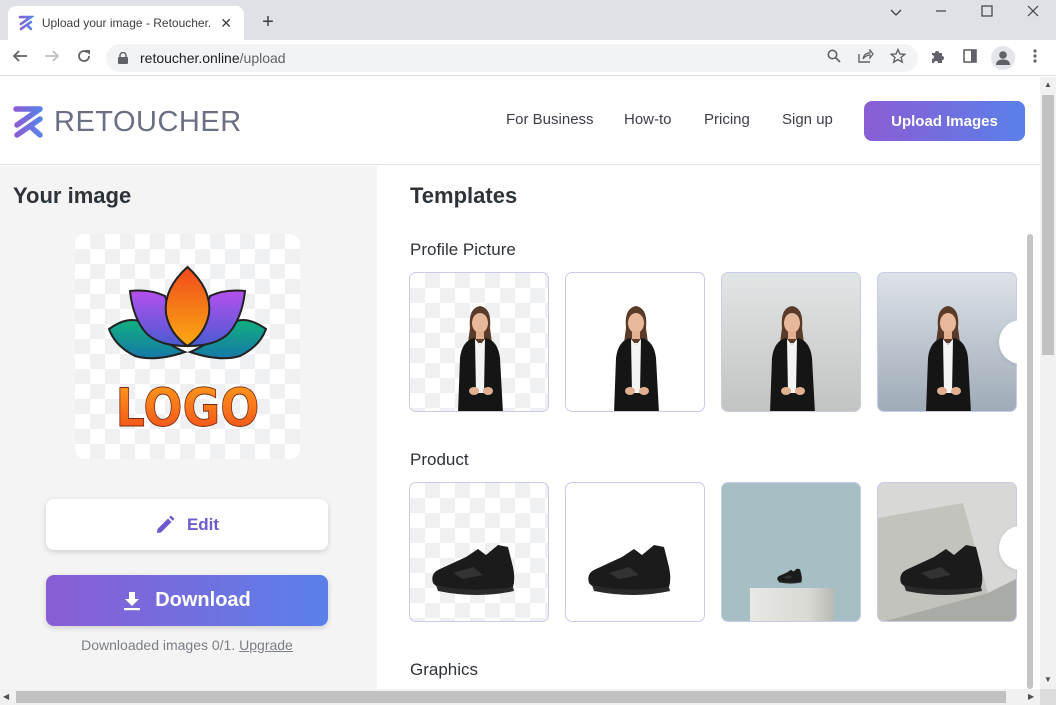 The image size is (1056, 705). What do you see at coordinates (987, 14) in the screenshot?
I see `maximize-icon` at bounding box center [987, 14].